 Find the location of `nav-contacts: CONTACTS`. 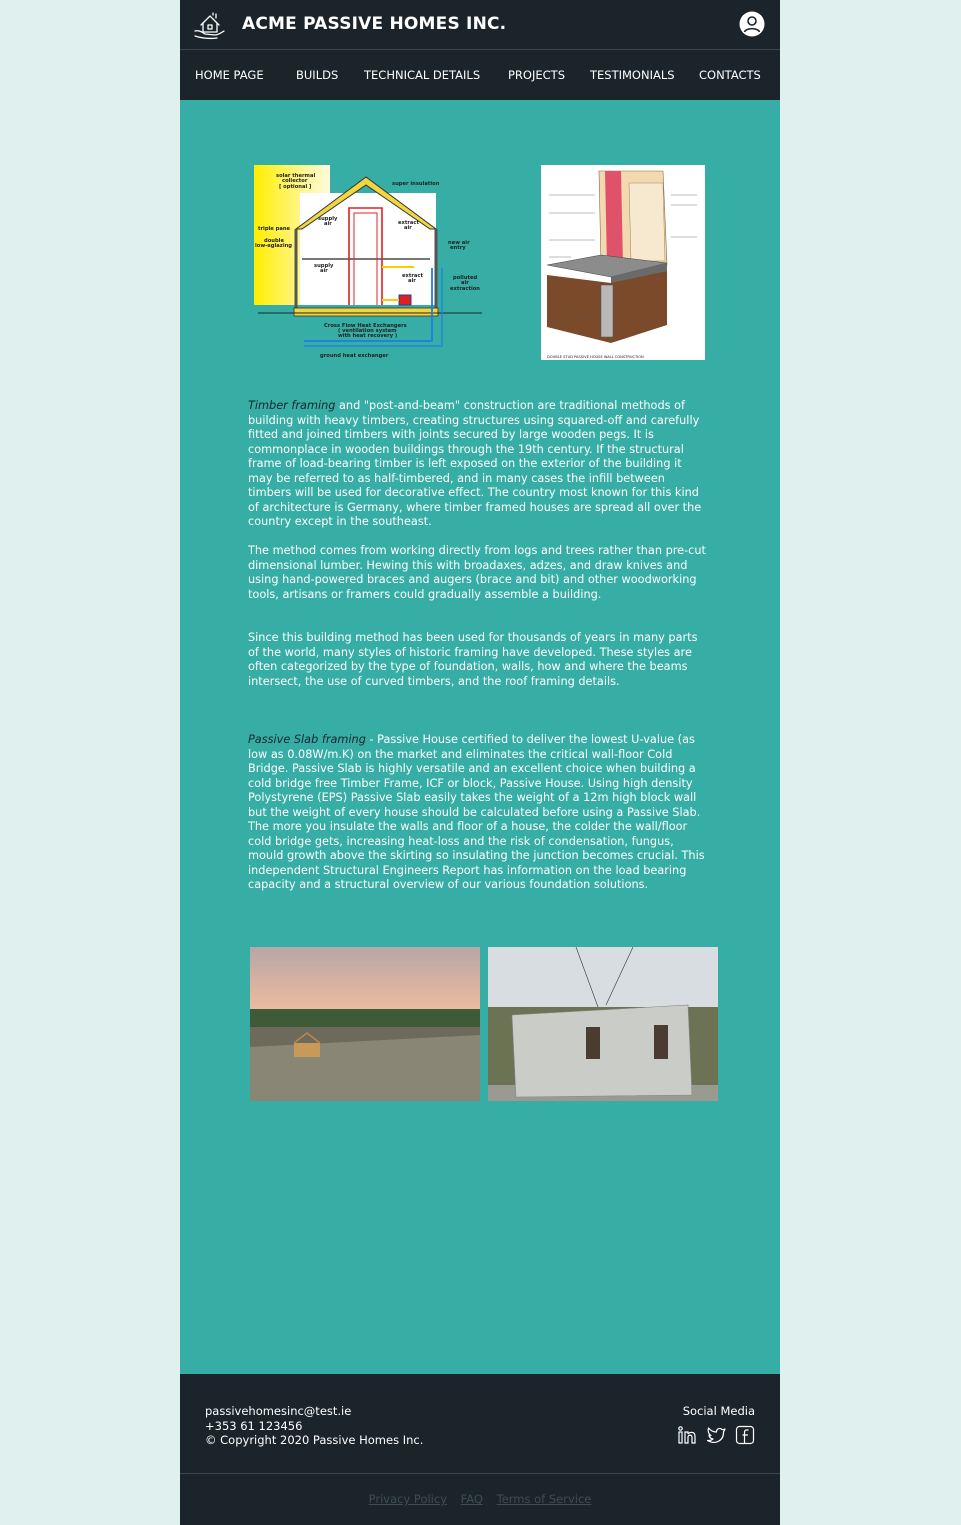

nav-contacts: CONTACTS is located at coordinates (730, 75).